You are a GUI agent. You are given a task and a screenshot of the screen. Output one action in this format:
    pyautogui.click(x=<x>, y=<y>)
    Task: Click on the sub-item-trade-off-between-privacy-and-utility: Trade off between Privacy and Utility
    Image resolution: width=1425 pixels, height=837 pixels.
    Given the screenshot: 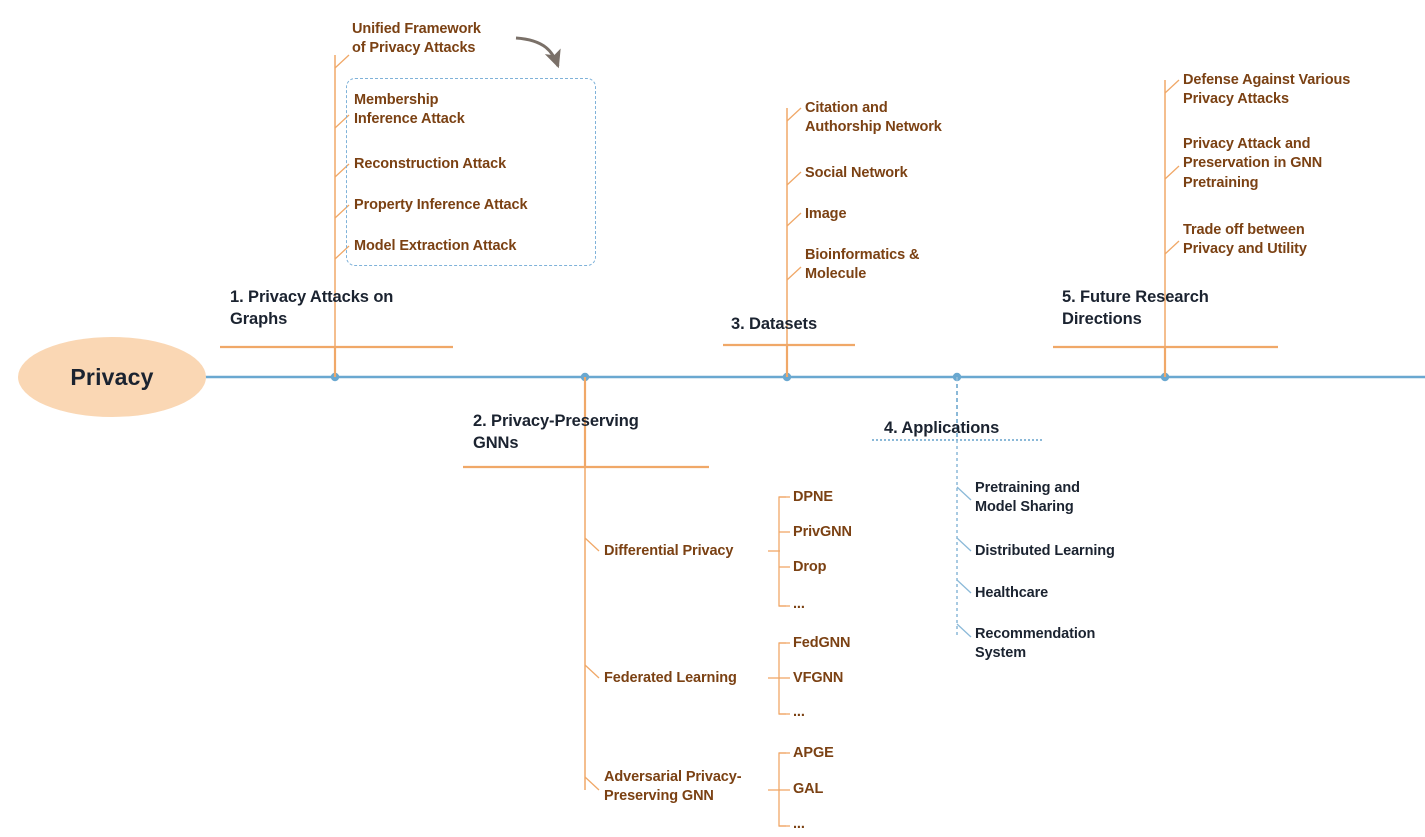 What is the action you would take?
    pyautogui.click(x=1245, y=240)
    